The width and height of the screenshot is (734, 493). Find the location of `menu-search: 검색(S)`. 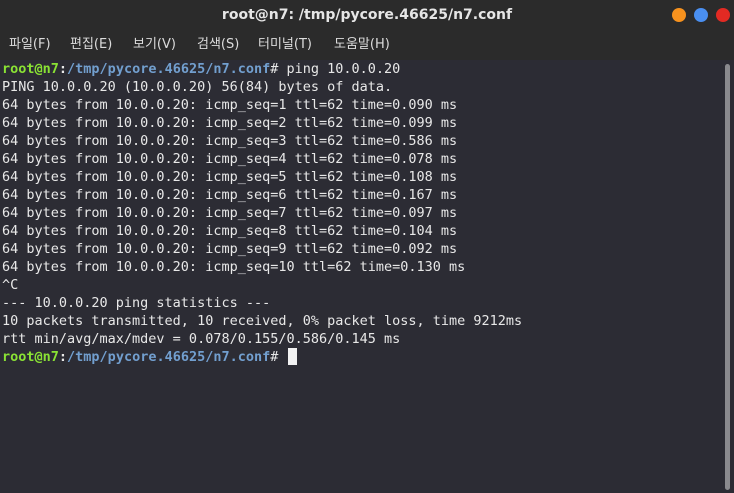

menu-search: 검색(S) is located at coordinates (218, 45).